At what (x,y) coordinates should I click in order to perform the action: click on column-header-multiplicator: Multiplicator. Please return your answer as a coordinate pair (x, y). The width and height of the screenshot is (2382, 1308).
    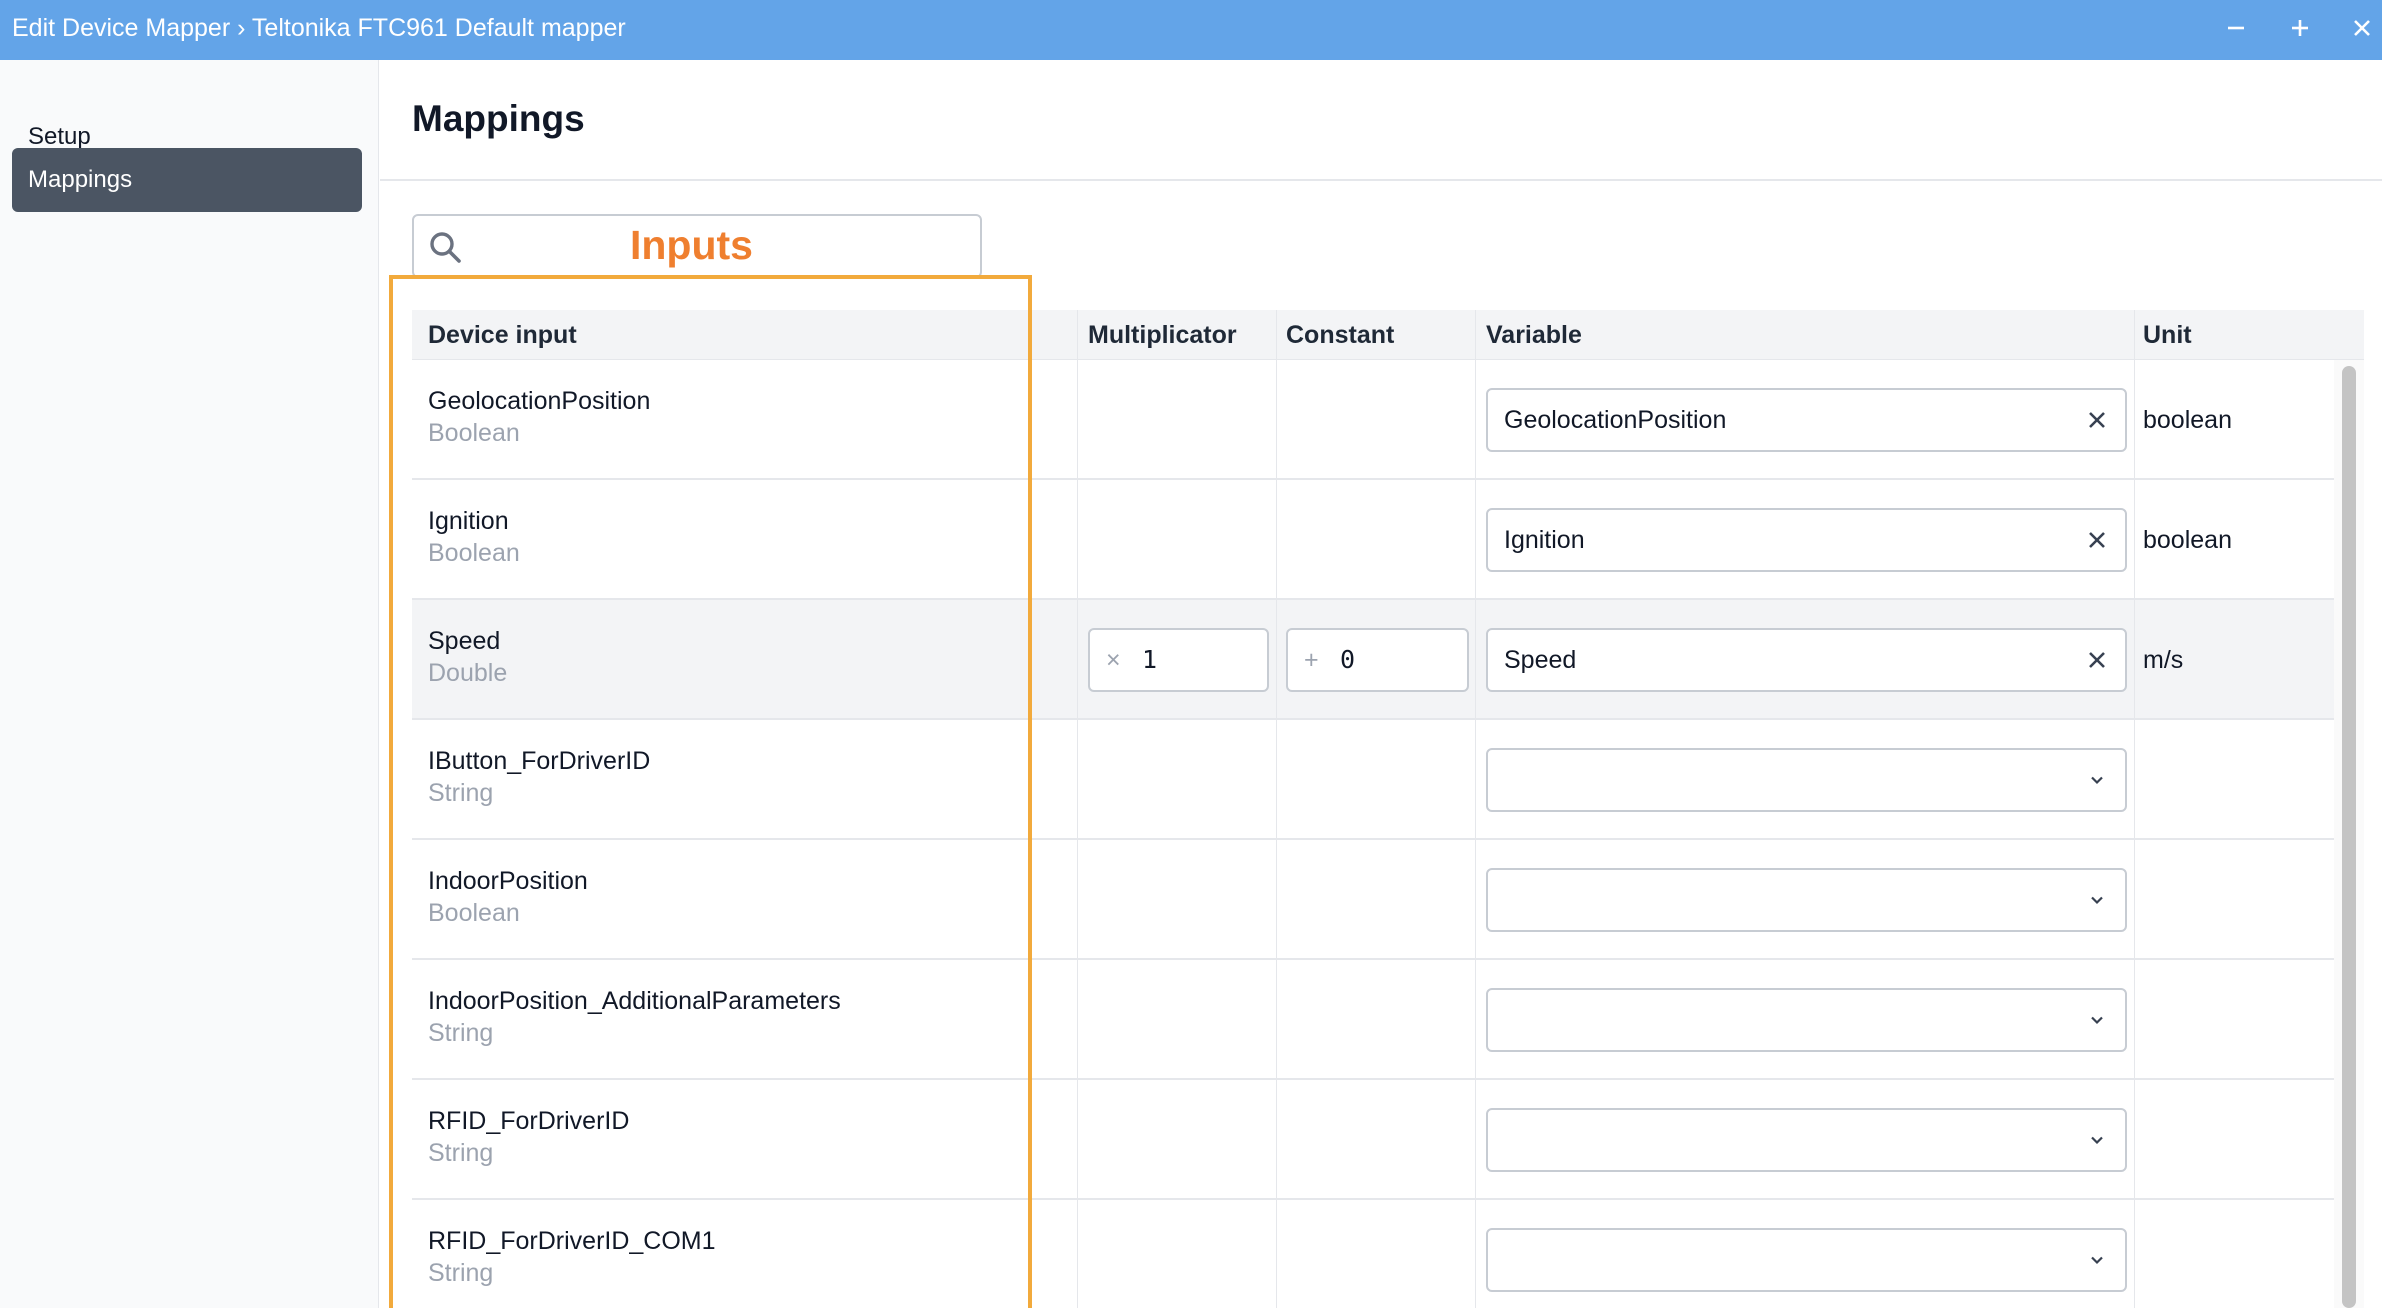
    Looking at the image, I should click on (1162, 335).